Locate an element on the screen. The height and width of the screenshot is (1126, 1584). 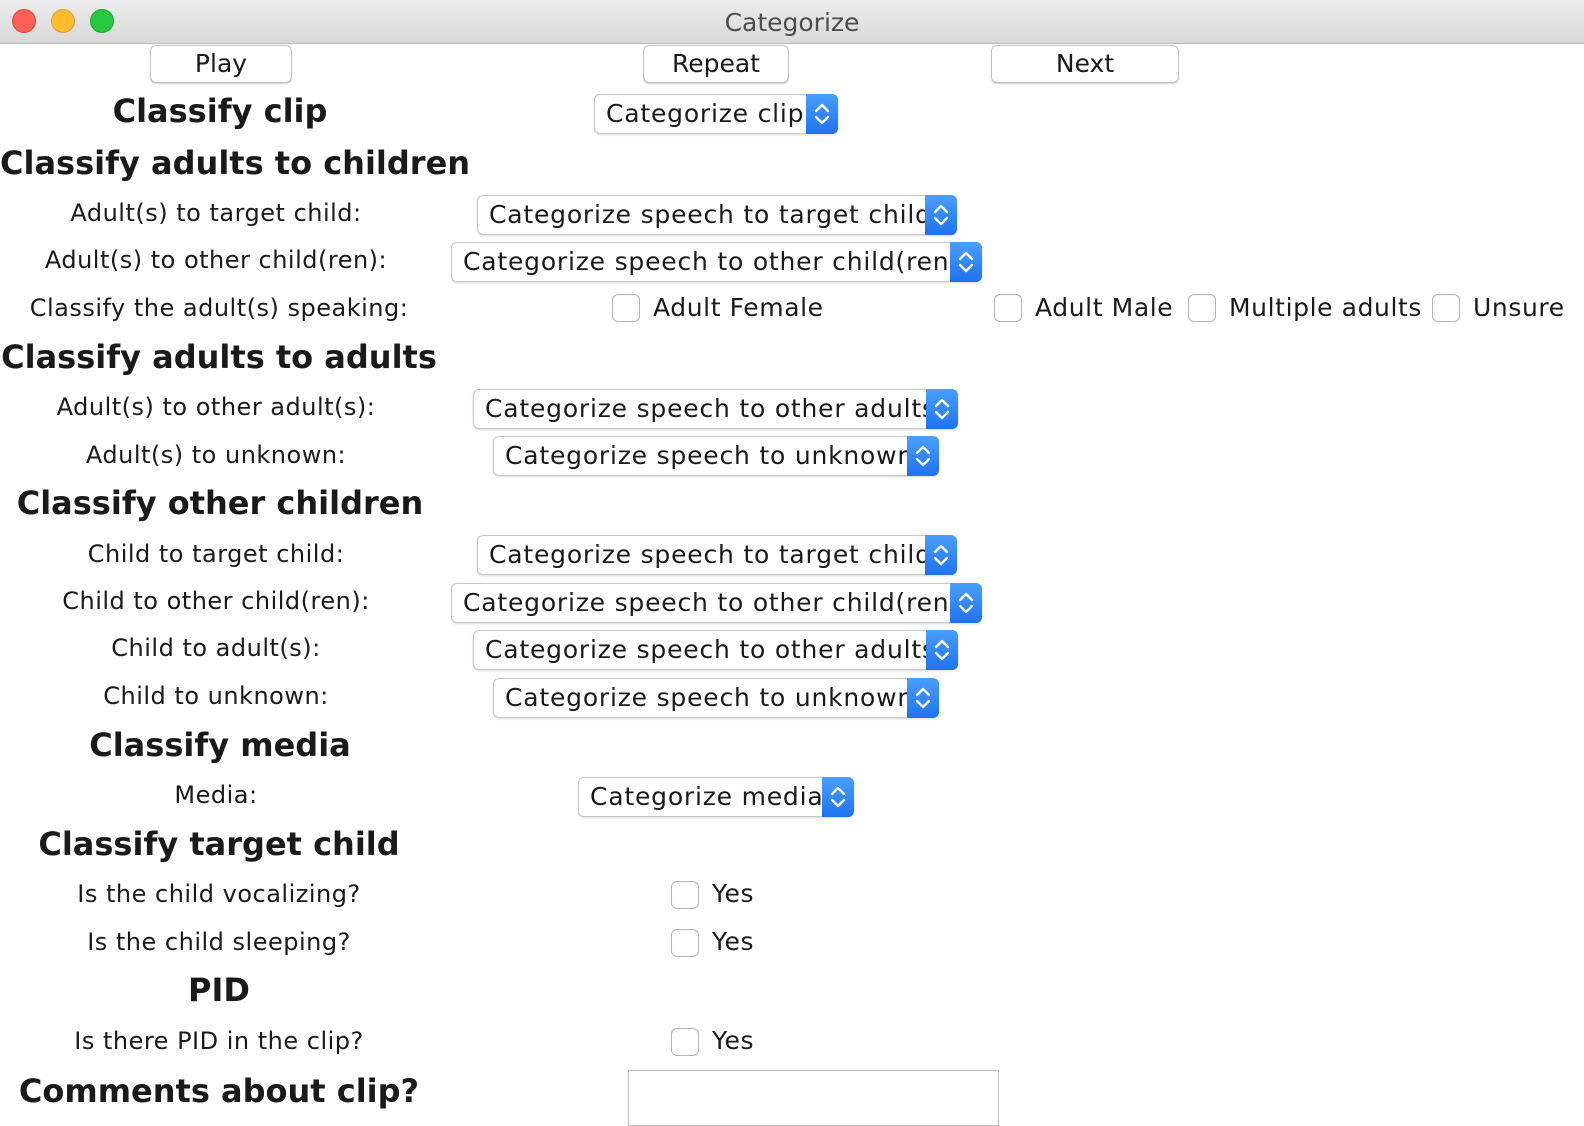
unsure-label: Unsure is located at coordinates (1519, 307).